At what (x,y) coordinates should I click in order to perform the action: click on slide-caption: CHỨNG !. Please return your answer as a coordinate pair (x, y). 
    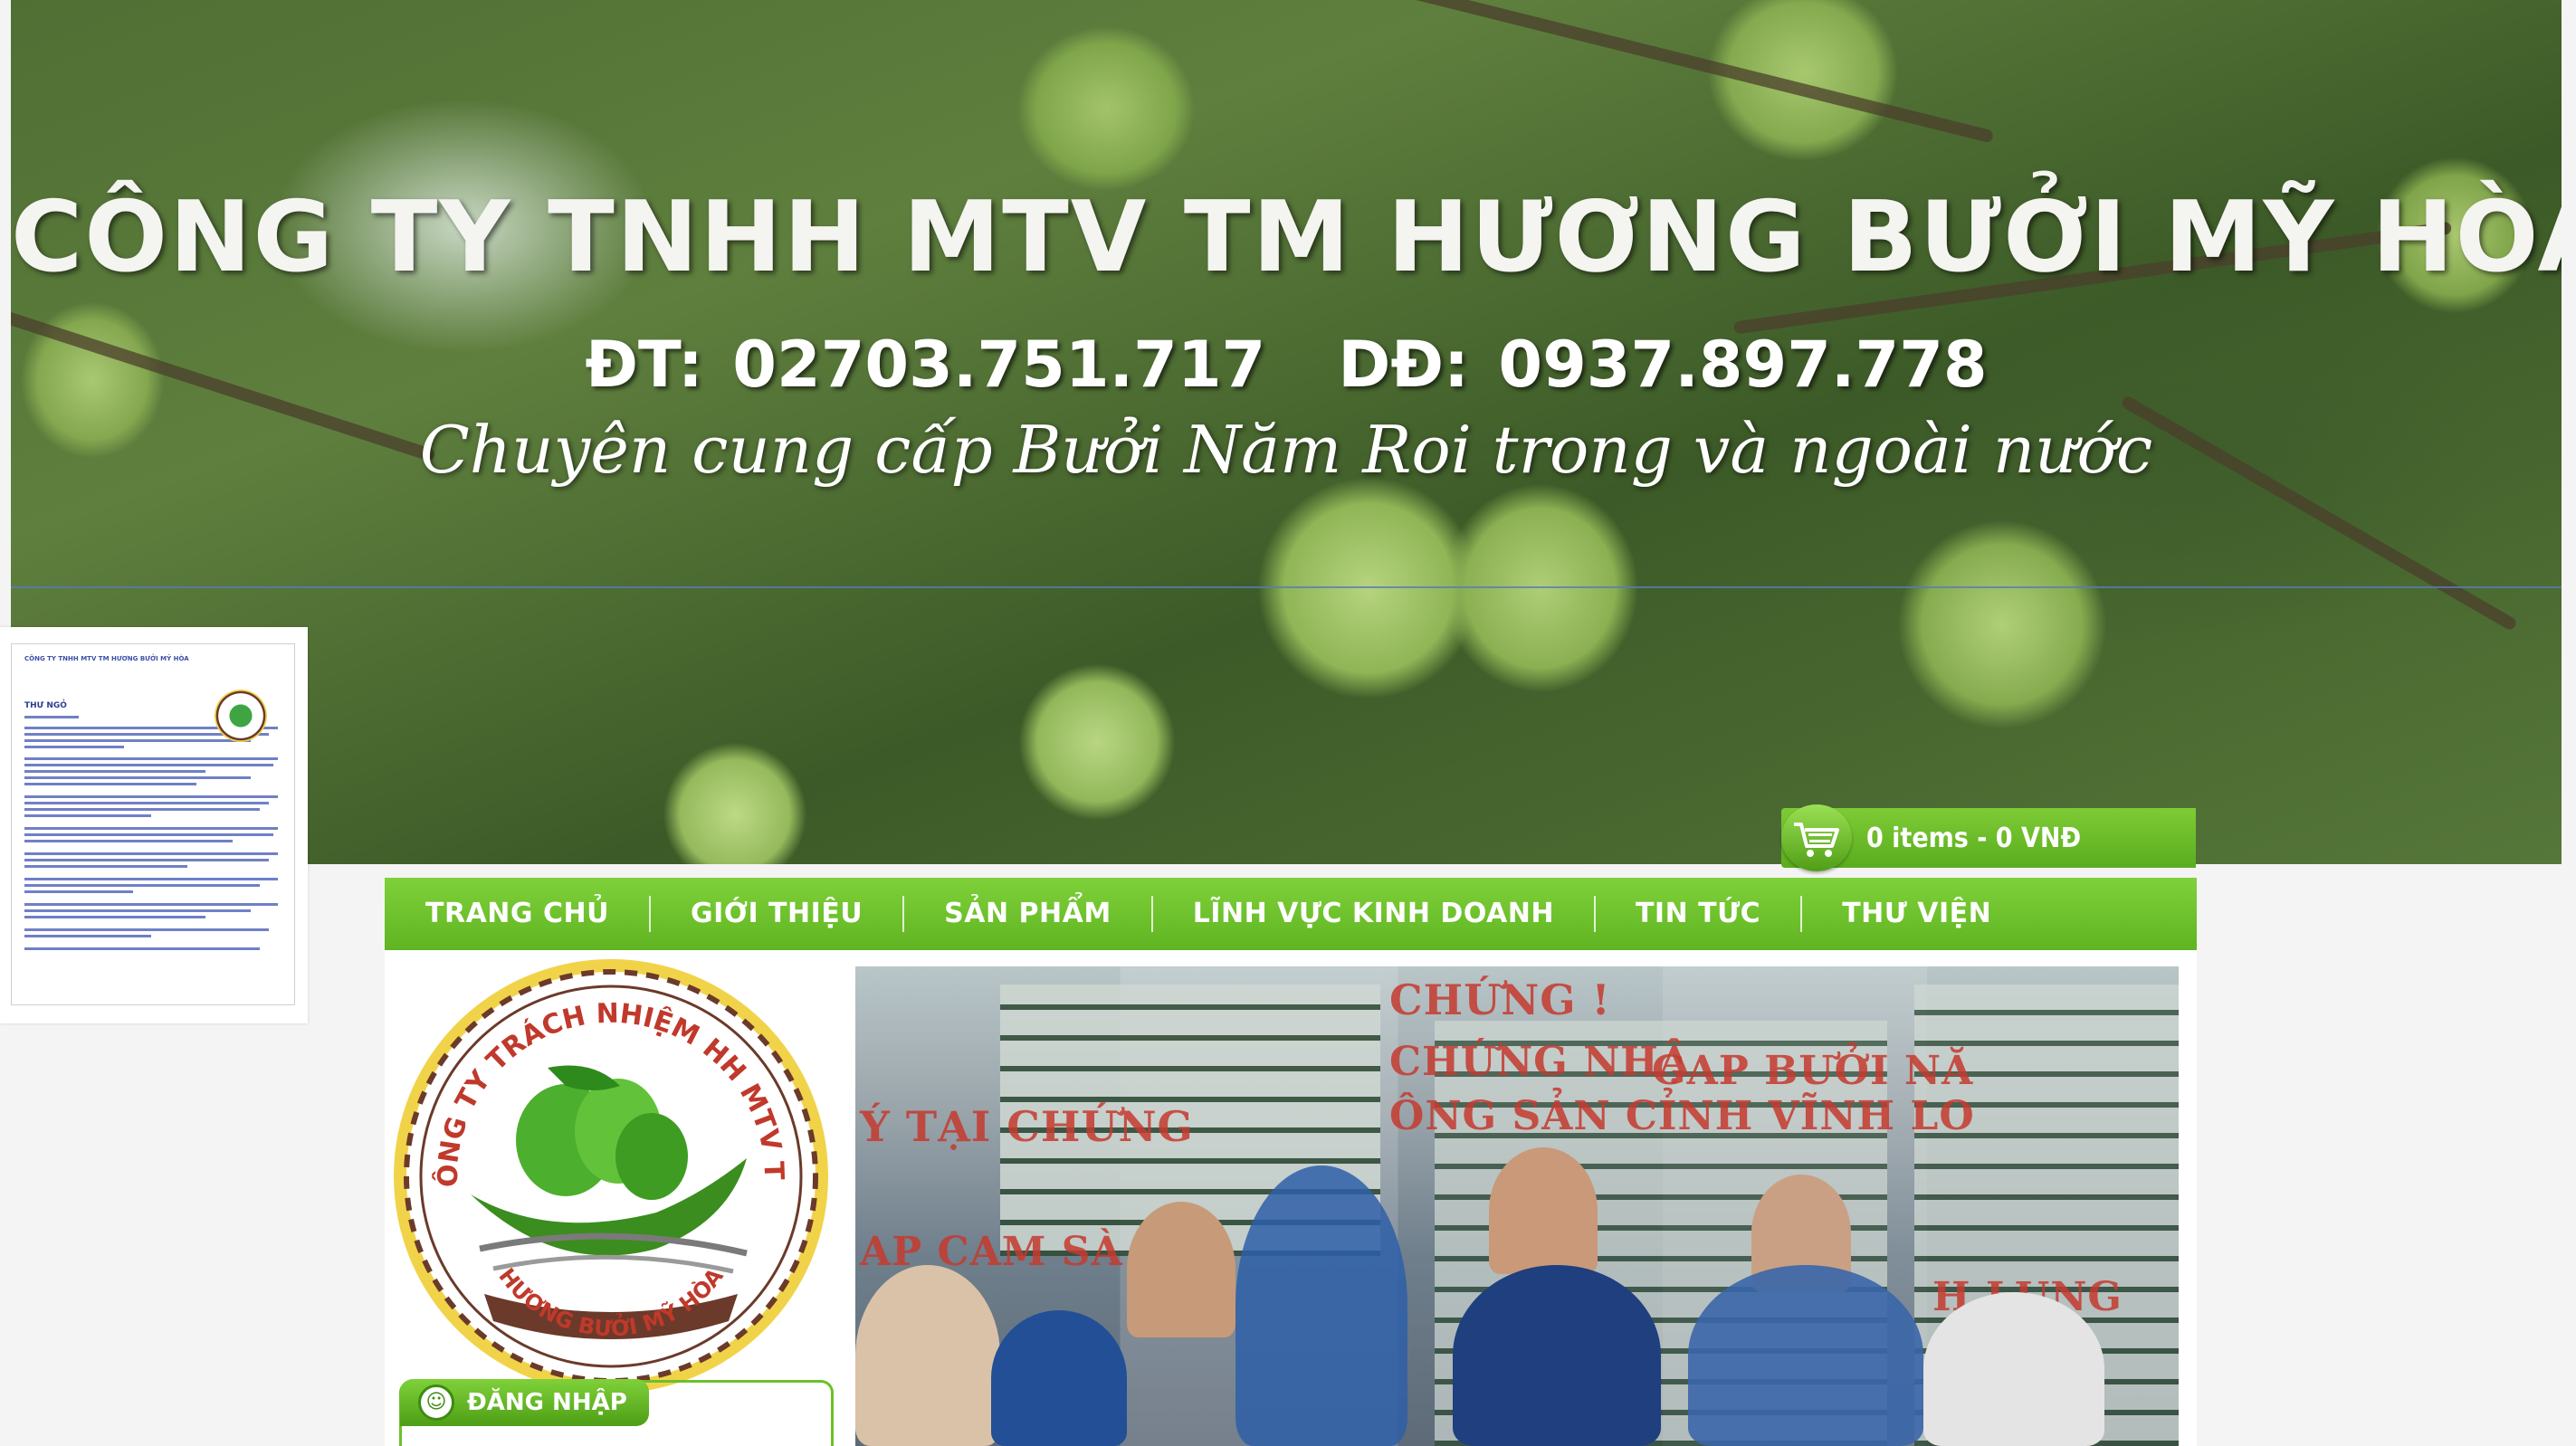
    Looking at the image, I should click on (1500, 999).